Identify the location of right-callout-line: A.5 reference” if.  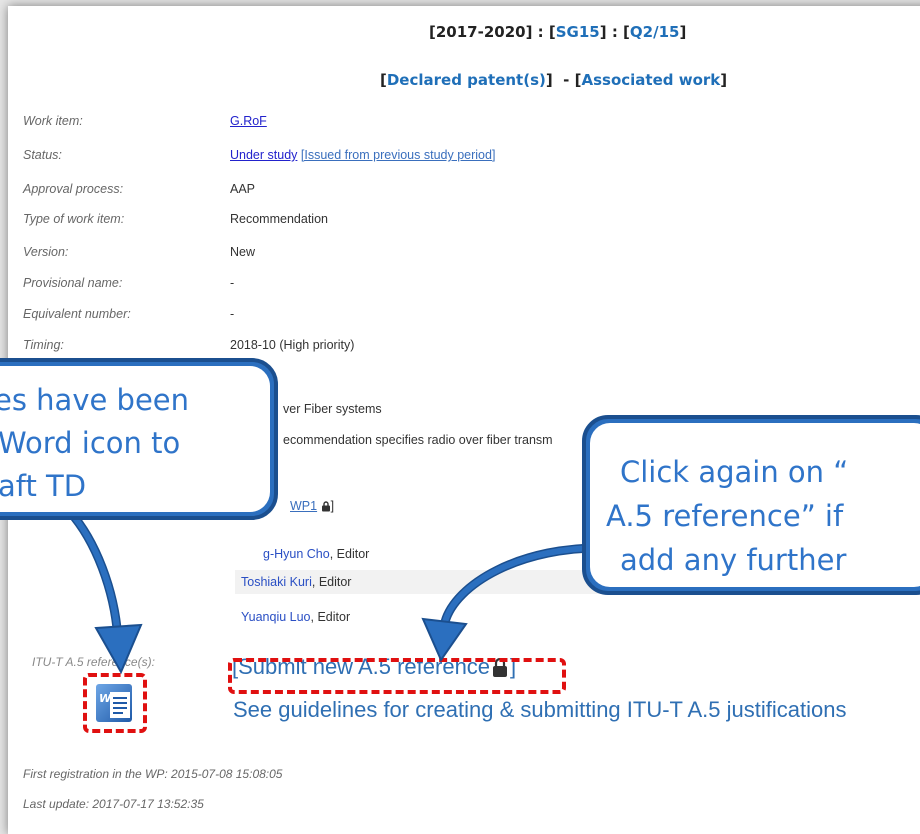
(725, 516).